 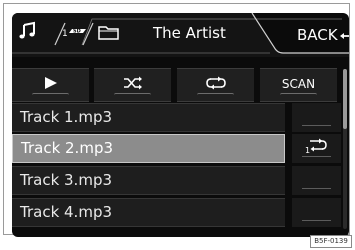 I want to click on control-row: SCAN, so click(x=180, y=87).